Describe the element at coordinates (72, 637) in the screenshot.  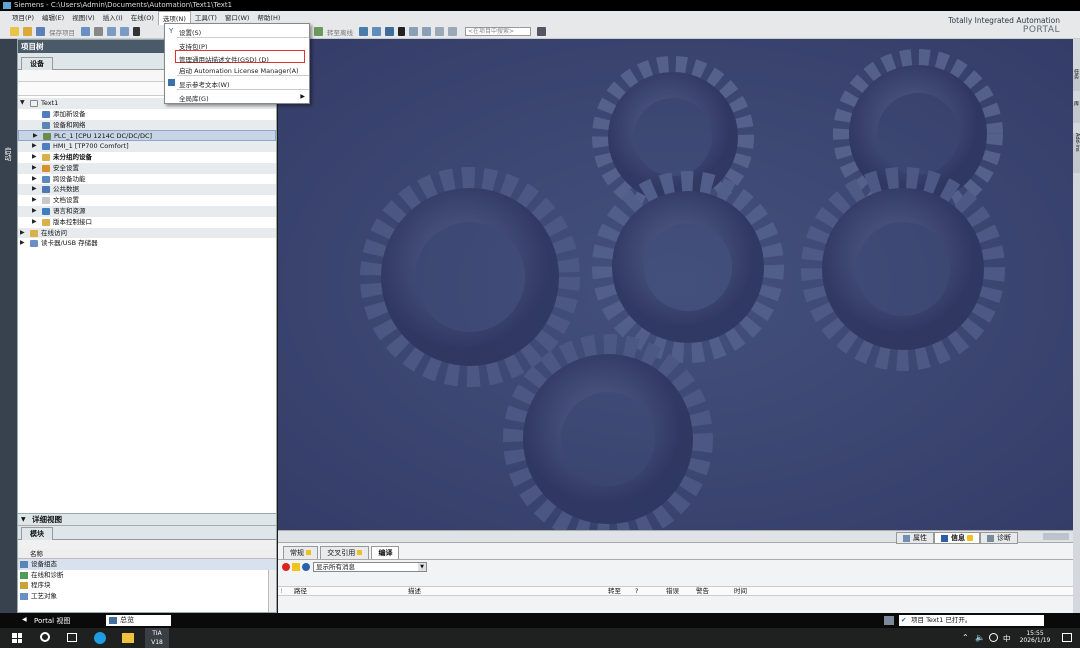
I see `task-view-icon` at that location.